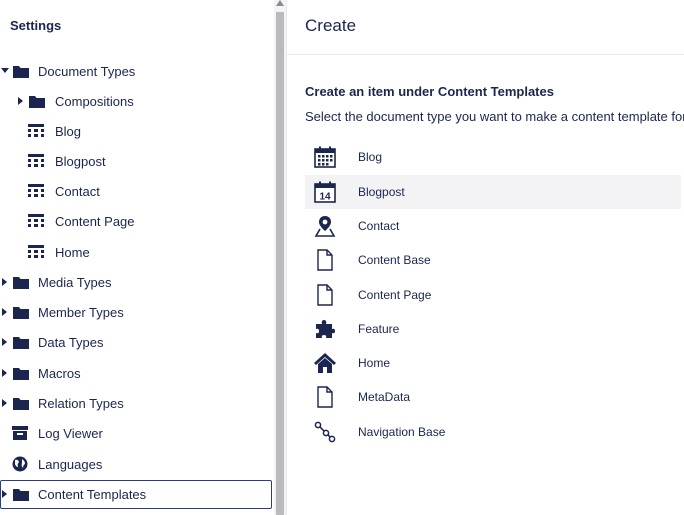 This screenshot has width=684, height=515. What do you see at coordinates (325, 363) in the screenshot?
I see `home-icon` at bounding box center [325, 363].